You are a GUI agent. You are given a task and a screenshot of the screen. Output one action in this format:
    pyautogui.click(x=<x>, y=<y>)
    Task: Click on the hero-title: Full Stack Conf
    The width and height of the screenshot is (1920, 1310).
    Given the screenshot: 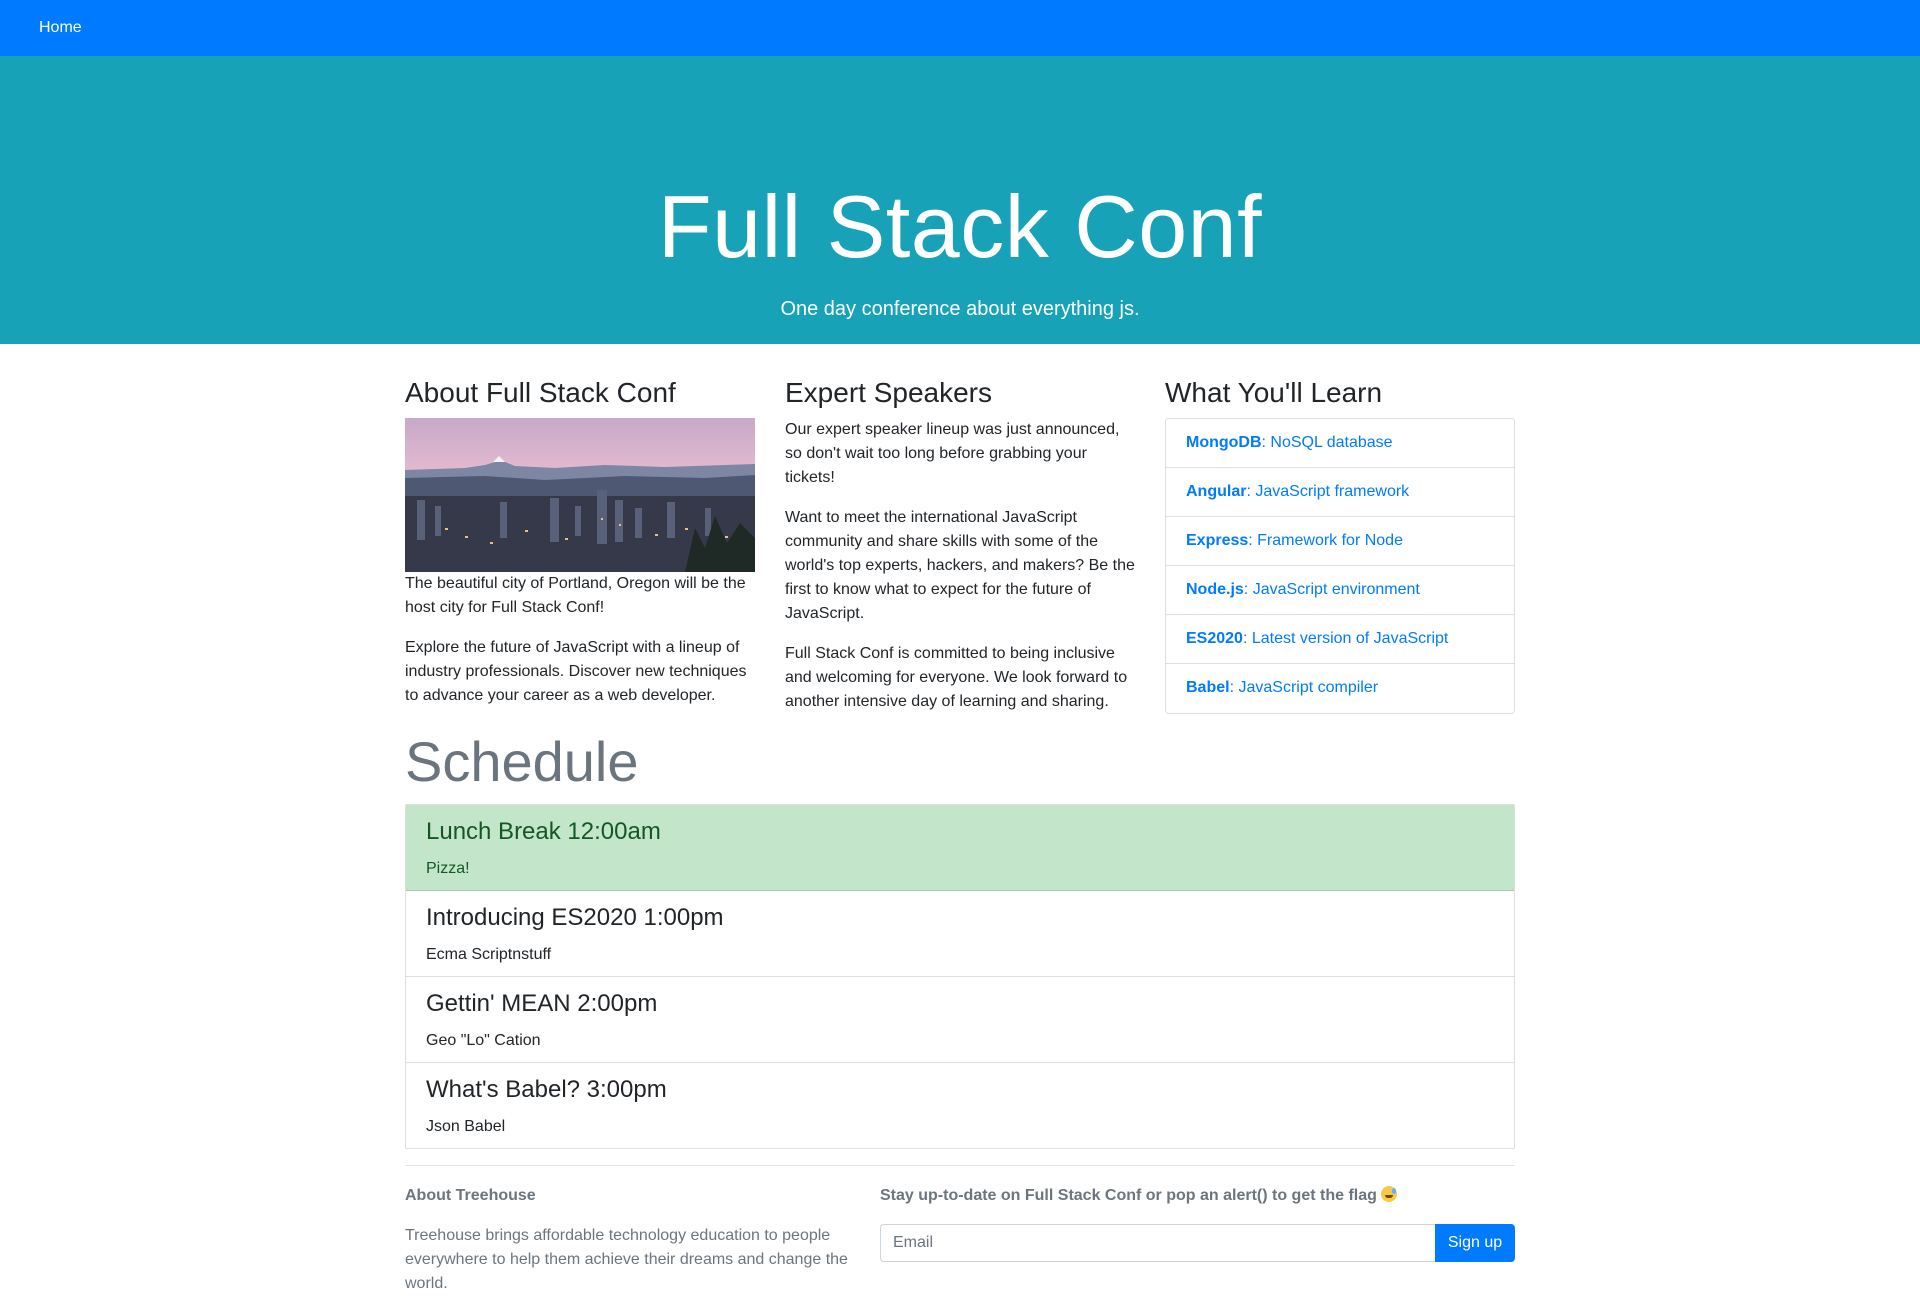 What is the action you would take?
    pyautogui.click(x=960, y=226)
    